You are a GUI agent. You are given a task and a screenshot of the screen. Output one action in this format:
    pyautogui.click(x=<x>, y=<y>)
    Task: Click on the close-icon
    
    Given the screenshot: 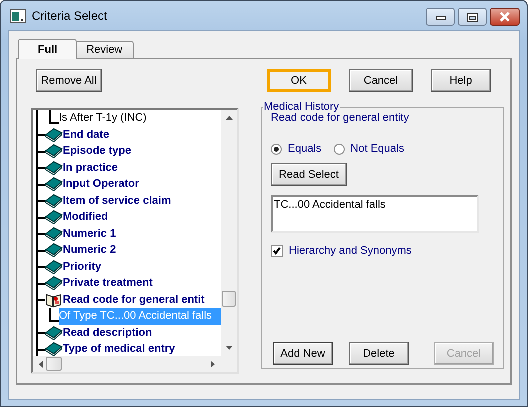 What is the action you would take?
    pyautogui.click(x=505, y=17)
    